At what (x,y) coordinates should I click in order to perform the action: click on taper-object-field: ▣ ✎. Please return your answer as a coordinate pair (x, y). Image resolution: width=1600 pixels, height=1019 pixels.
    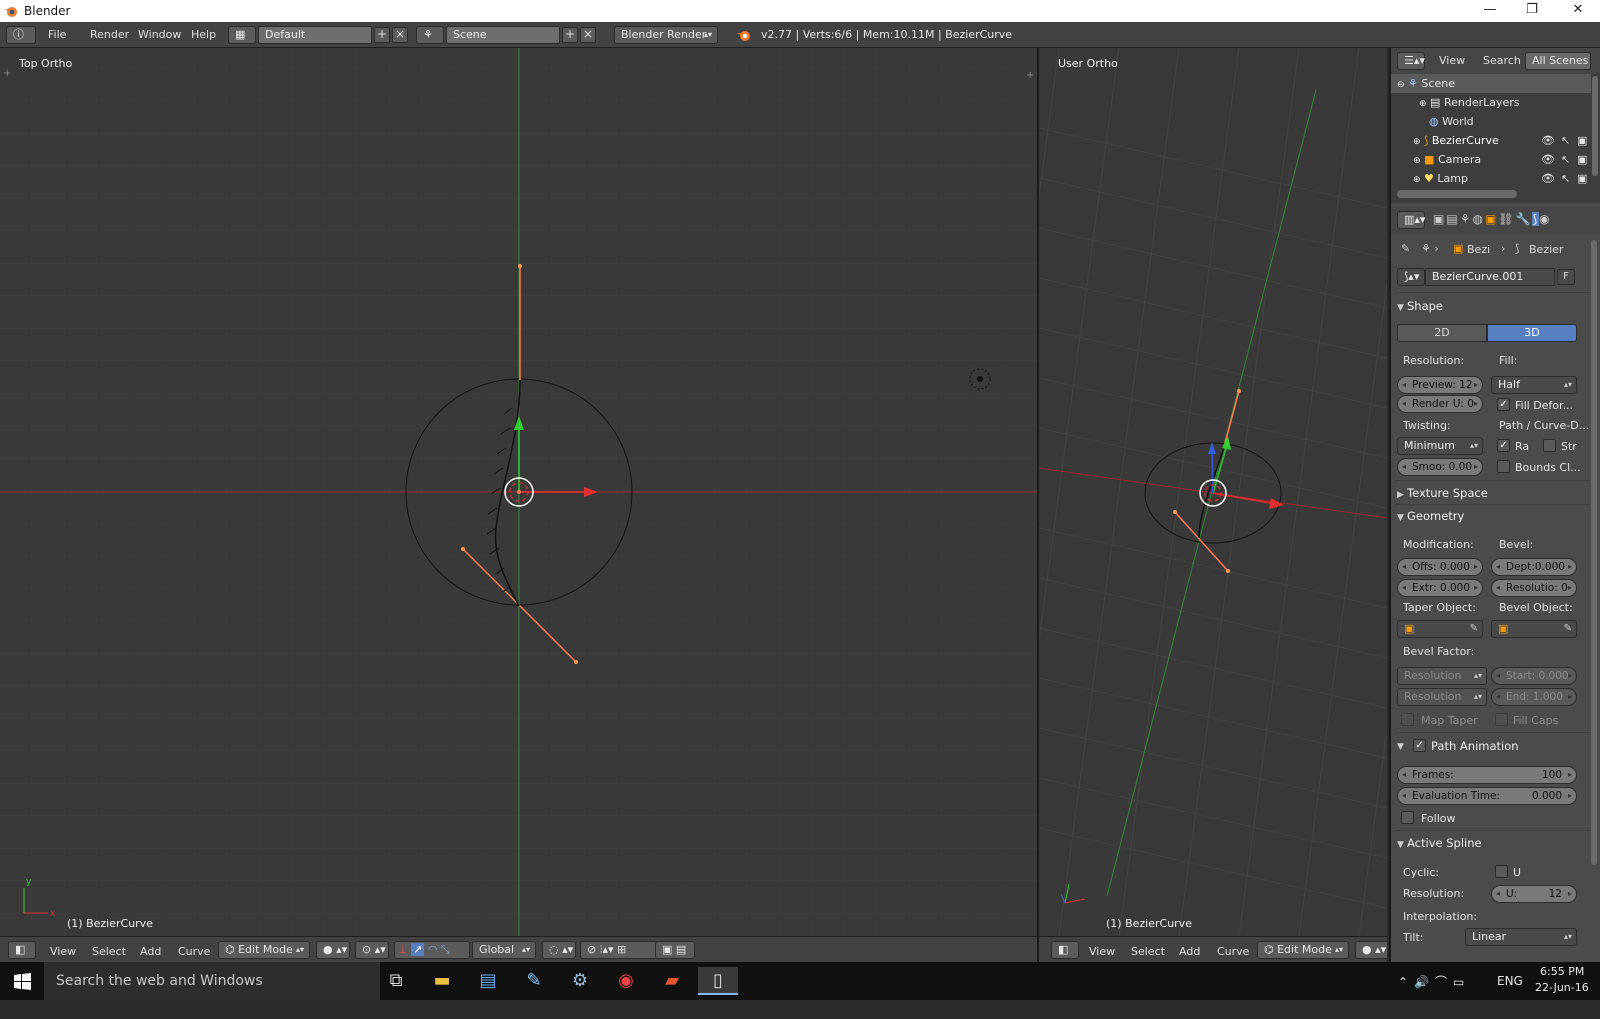
    Looking at the image, I should click on (1440, 629).